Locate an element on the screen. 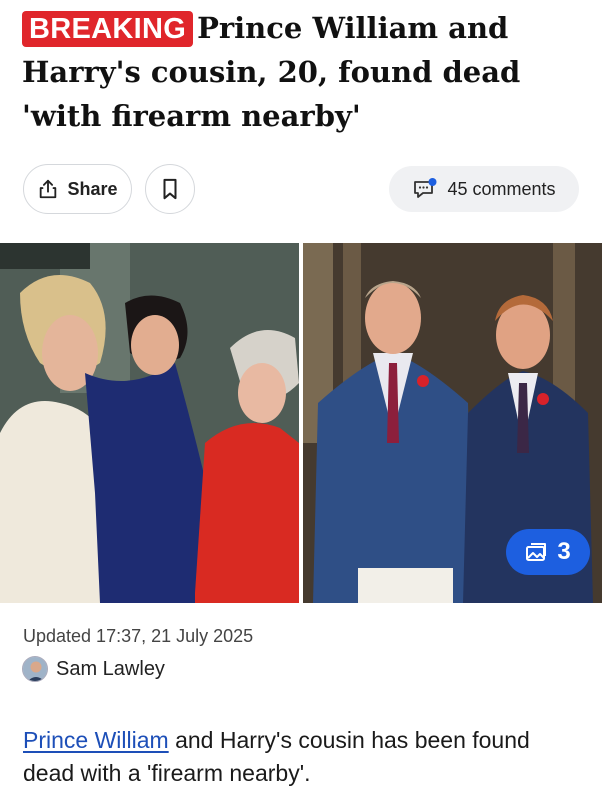 The height and width of the screenshot is (800, 602). author-avatar is located at coordinates (35, 669).